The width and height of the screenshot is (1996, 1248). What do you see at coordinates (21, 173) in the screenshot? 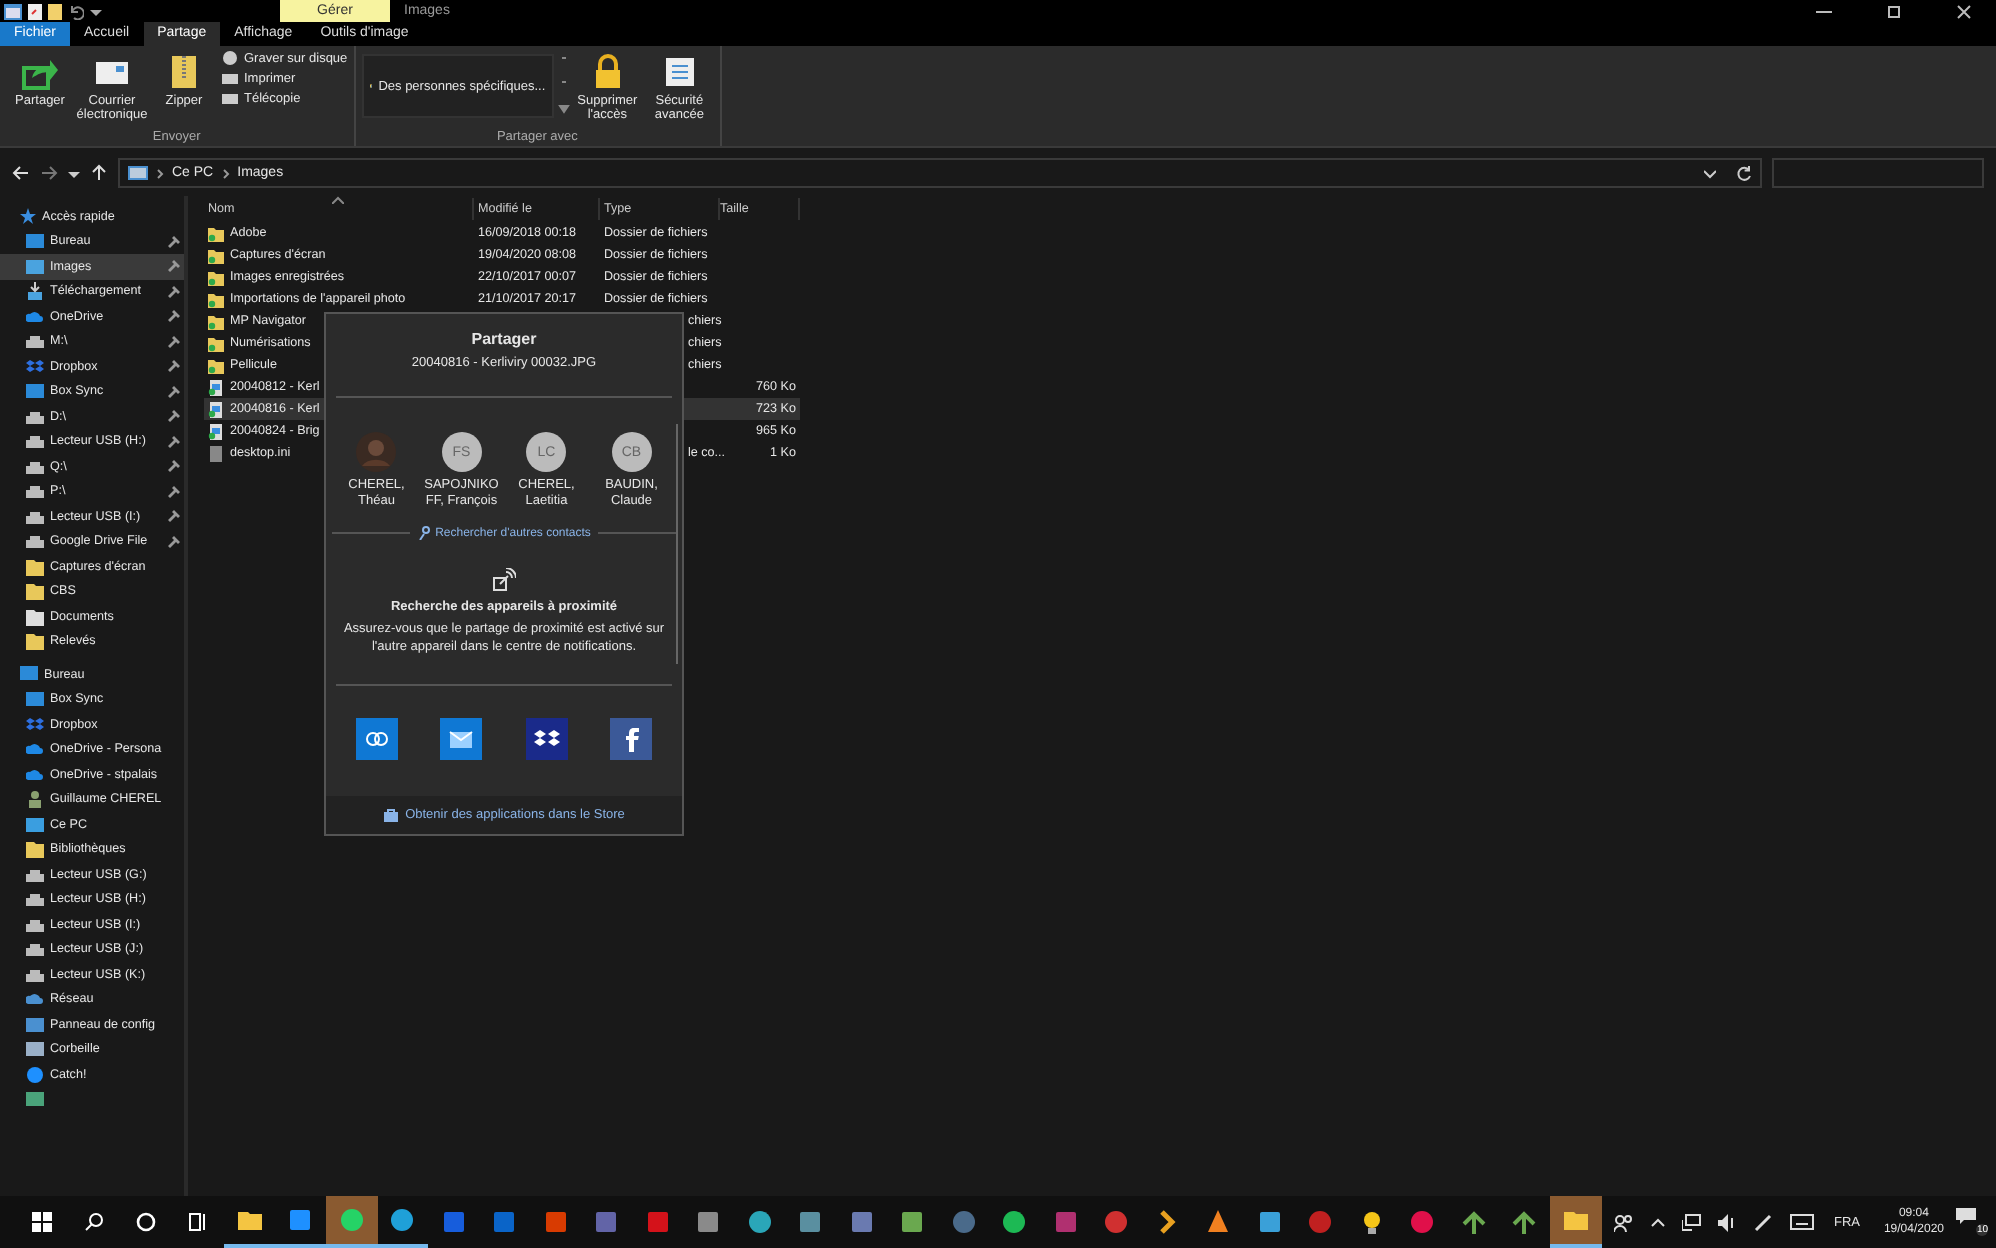
I see `back-icon` at bounding box center [21, 173].